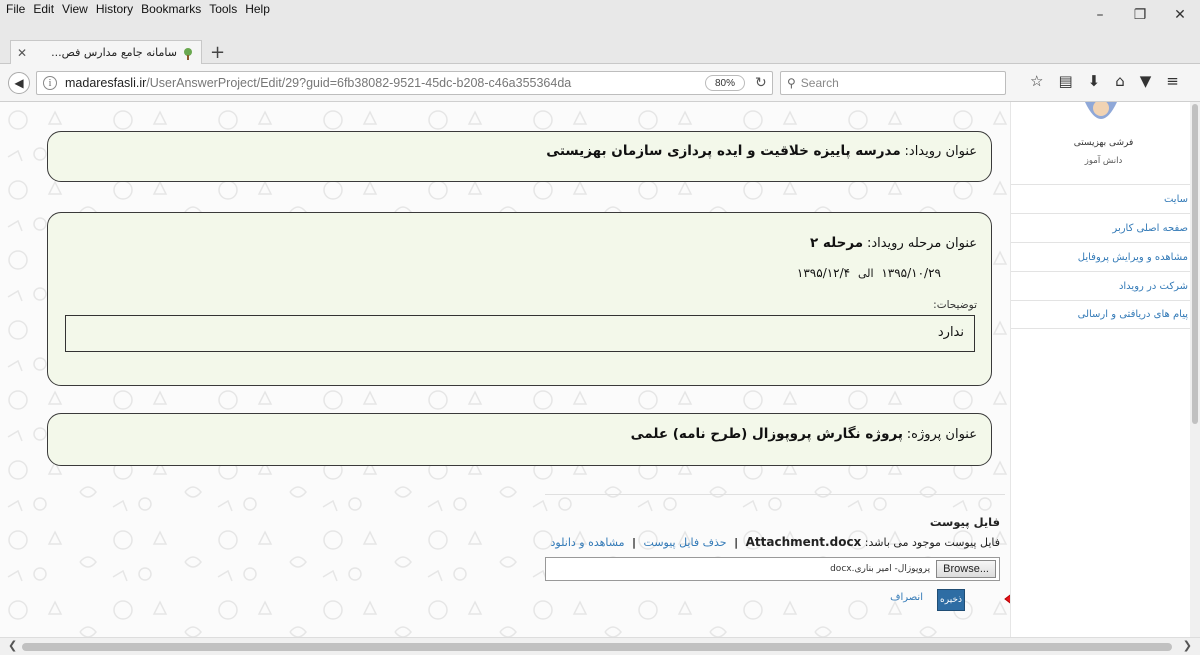  I want to click on stage-title-label: عنوان مرحله رویداد:, so click(921, 243).